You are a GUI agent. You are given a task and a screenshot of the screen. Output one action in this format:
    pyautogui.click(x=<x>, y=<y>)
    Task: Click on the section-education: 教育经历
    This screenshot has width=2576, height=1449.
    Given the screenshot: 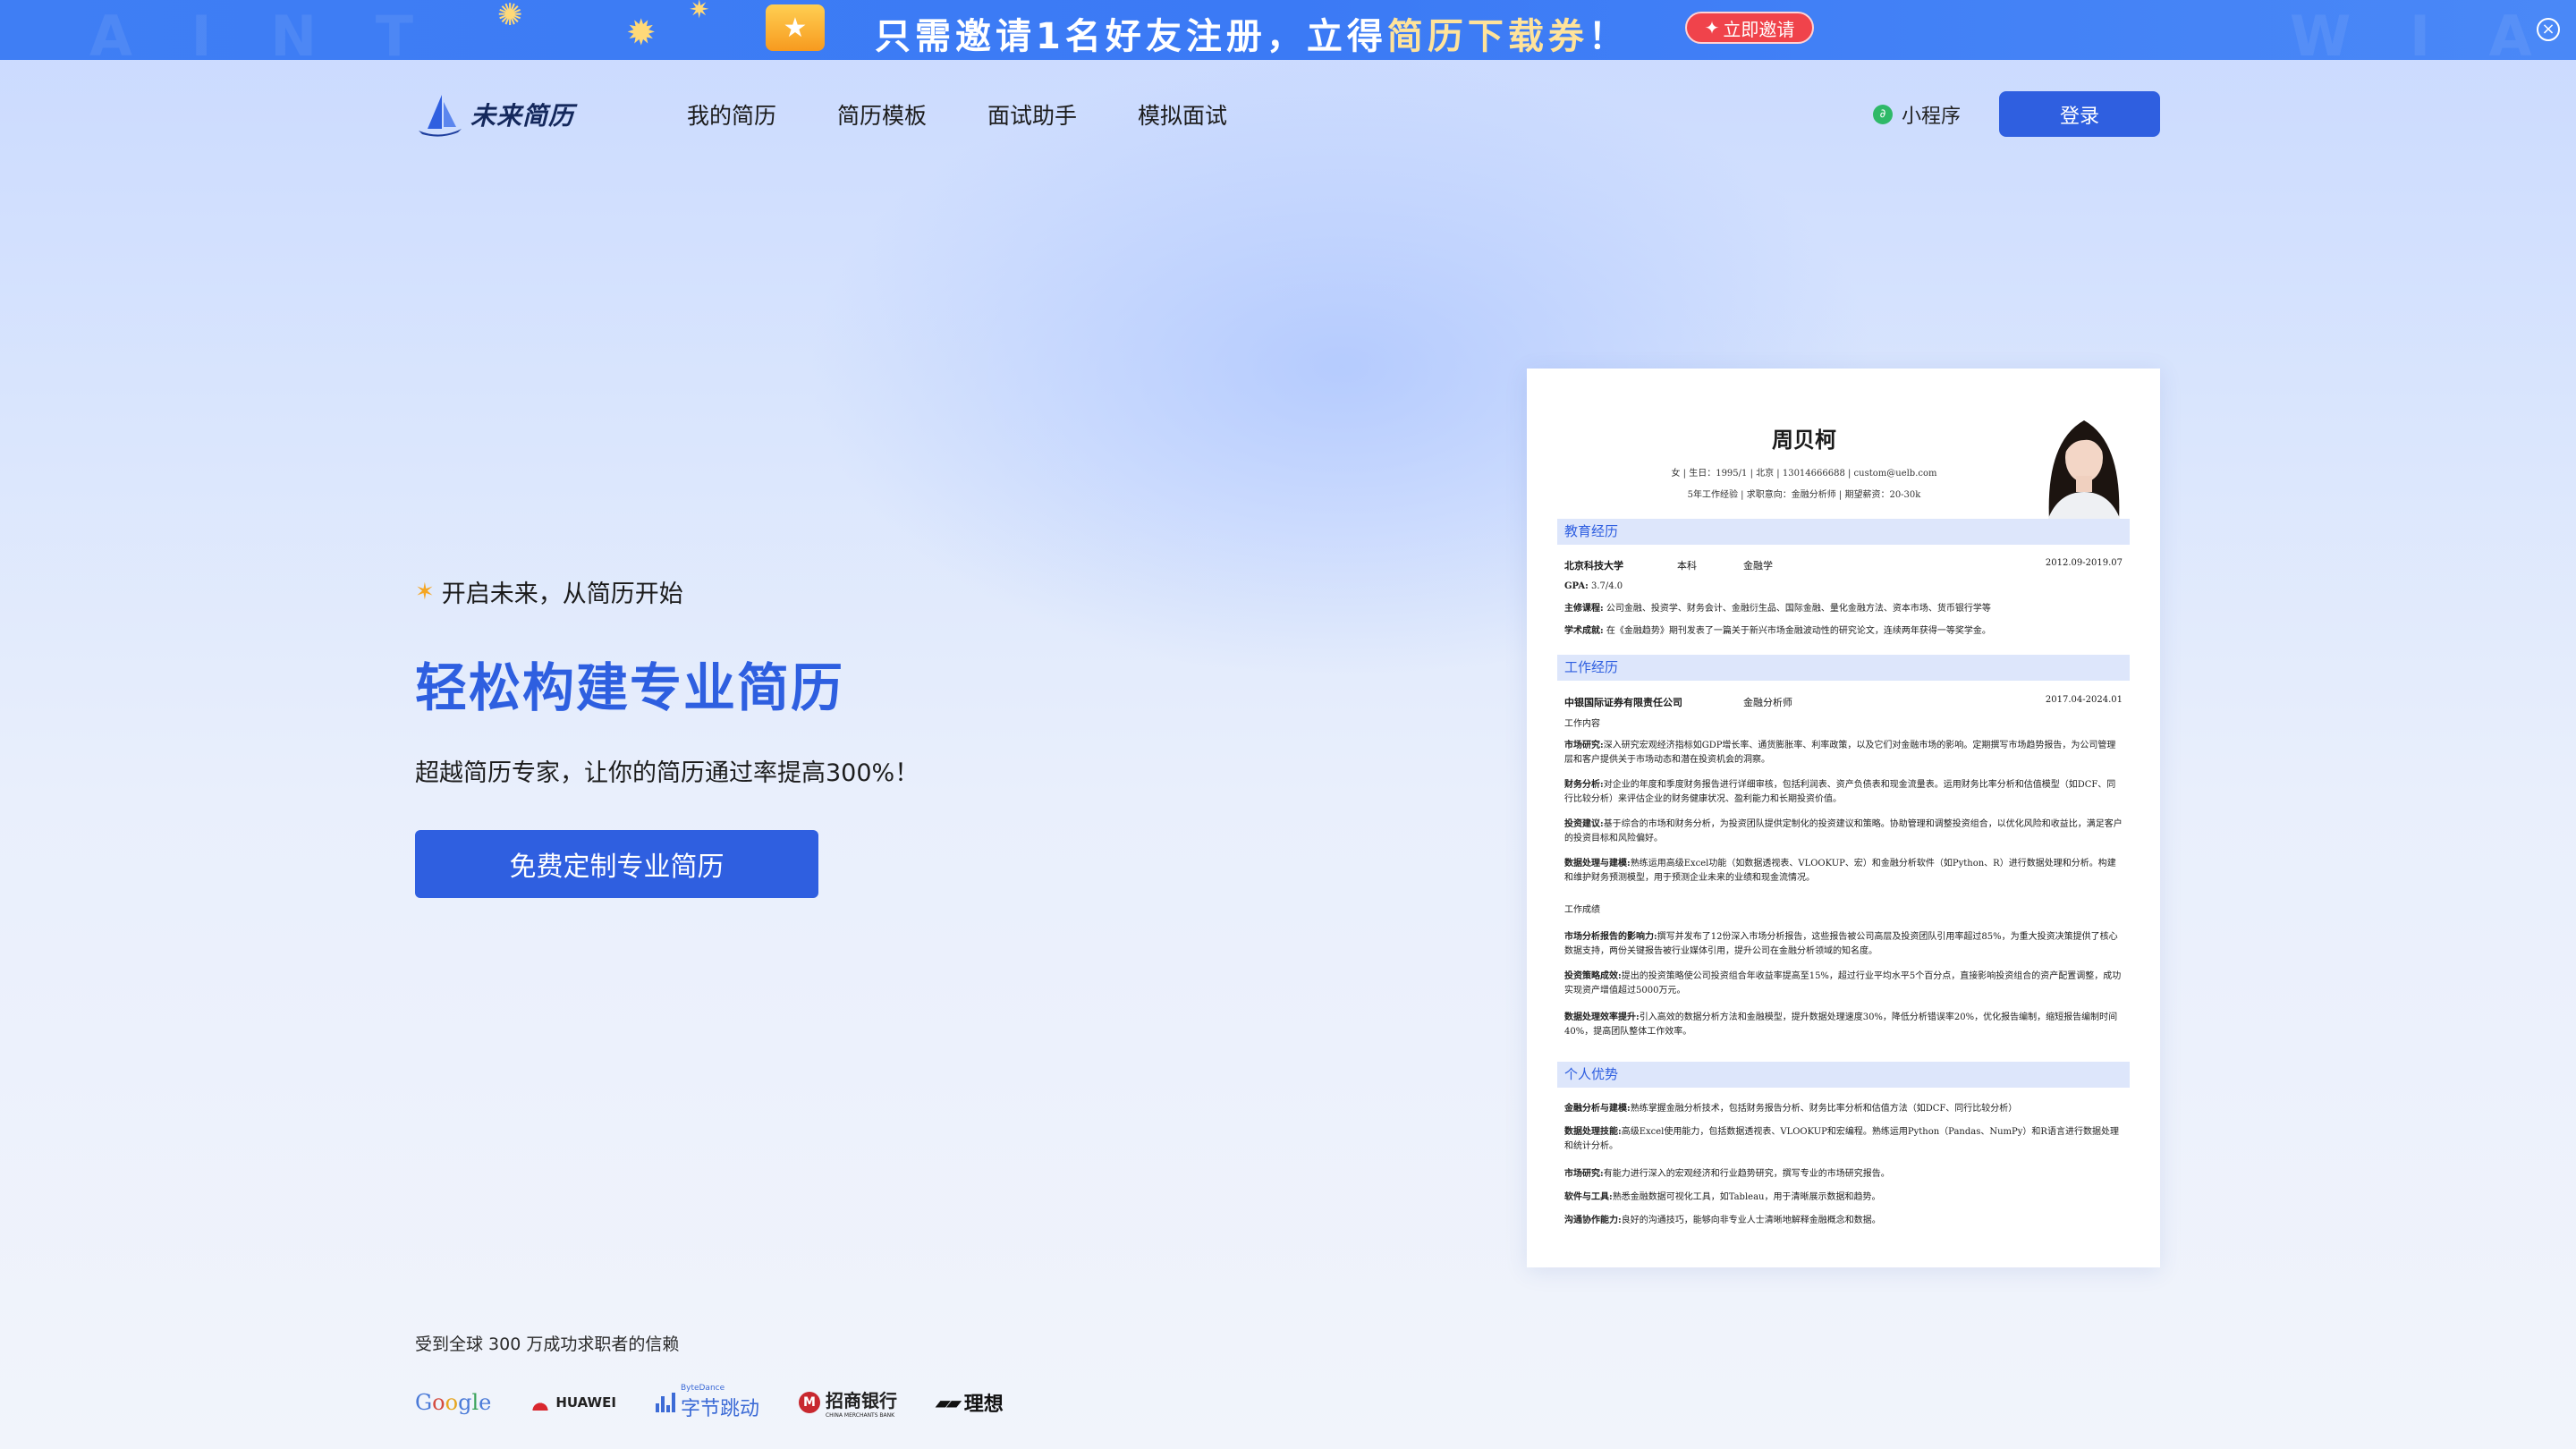 What is the action you would take?
    pyautogui.click(x=1843, y=532)
    